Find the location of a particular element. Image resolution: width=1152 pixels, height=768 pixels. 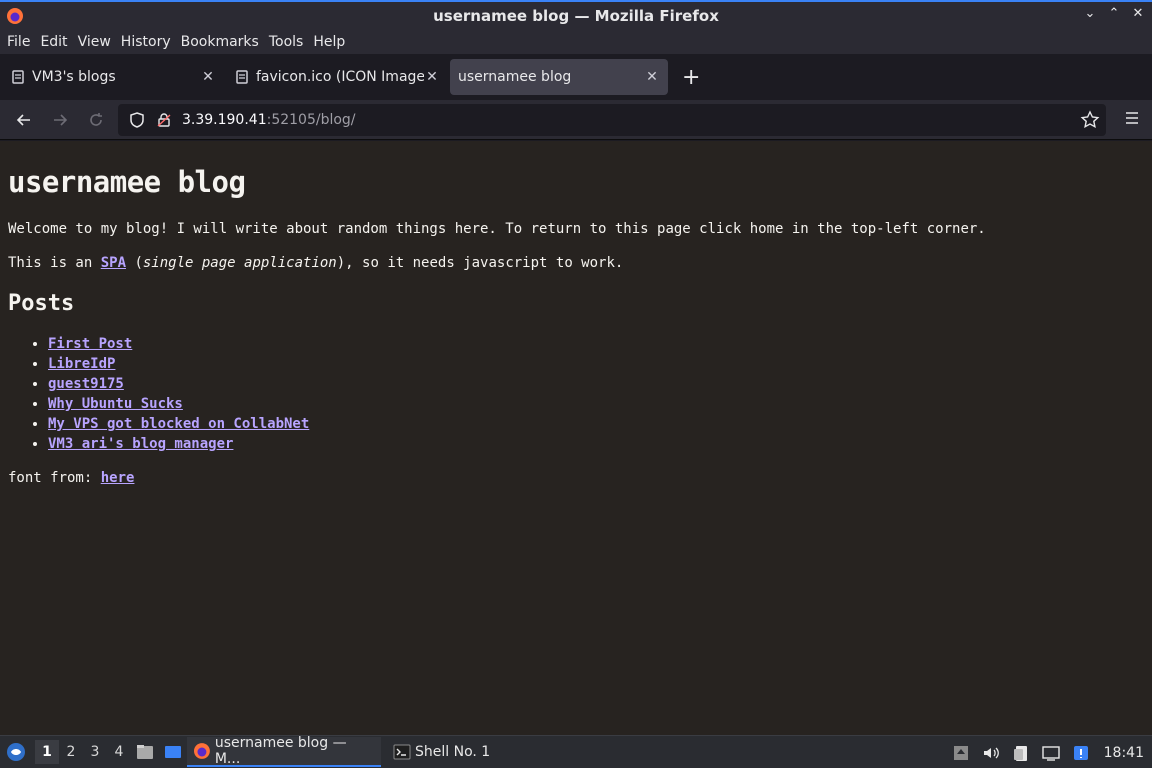

start-menu-icon is located at coordinates (16, 752).